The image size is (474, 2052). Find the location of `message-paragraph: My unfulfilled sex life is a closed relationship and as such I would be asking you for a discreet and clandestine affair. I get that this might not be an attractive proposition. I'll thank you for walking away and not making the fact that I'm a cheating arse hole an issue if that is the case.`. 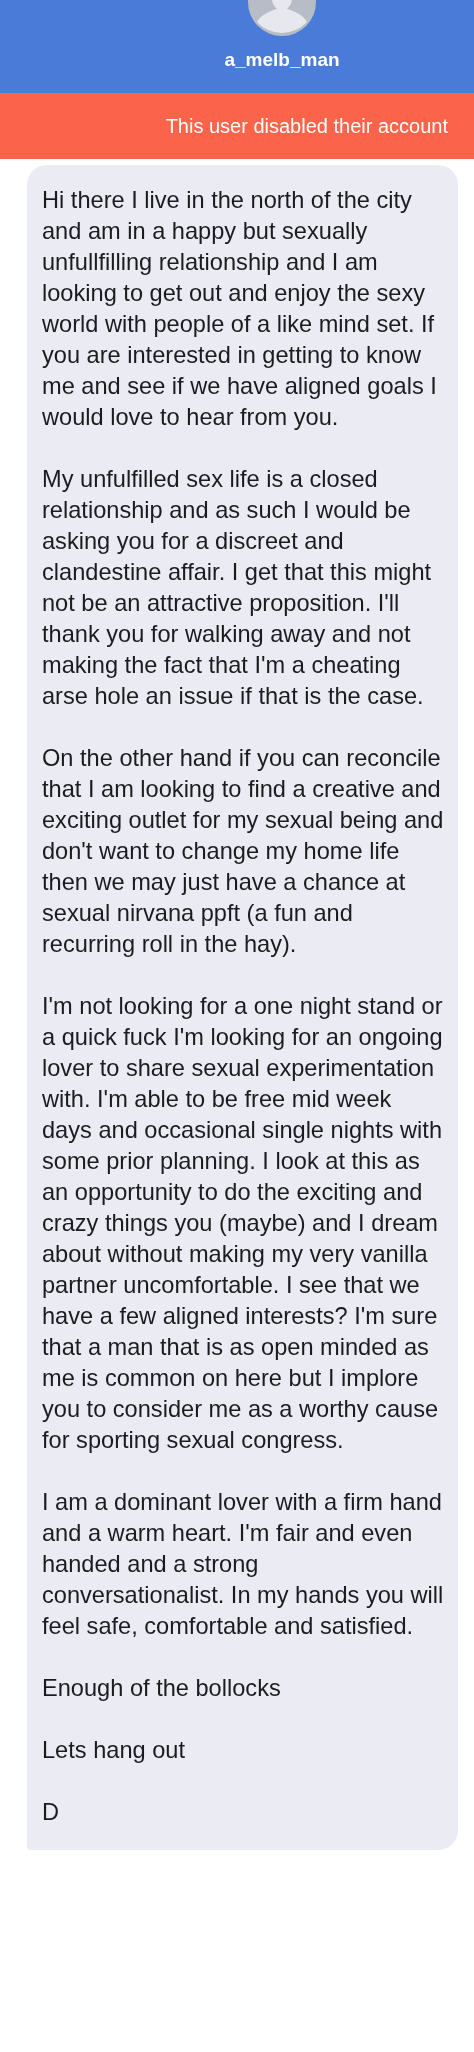

message-paragraph: My unfulfilled sex life is a closed relationship and as such I would be asking you for a discreet and clandestine affair. I get that this might not be an attractive proposition. I'll thank you for walking away and not making the fact that I'm a cheating arse hole an issue if that is the case. is located at coordinates (237, 588).